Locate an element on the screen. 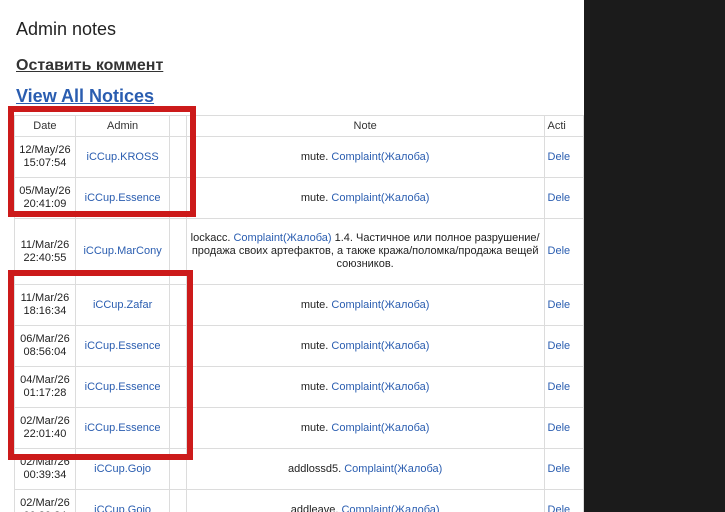  note-action: lockacc. is located at coordinates (212, 238).